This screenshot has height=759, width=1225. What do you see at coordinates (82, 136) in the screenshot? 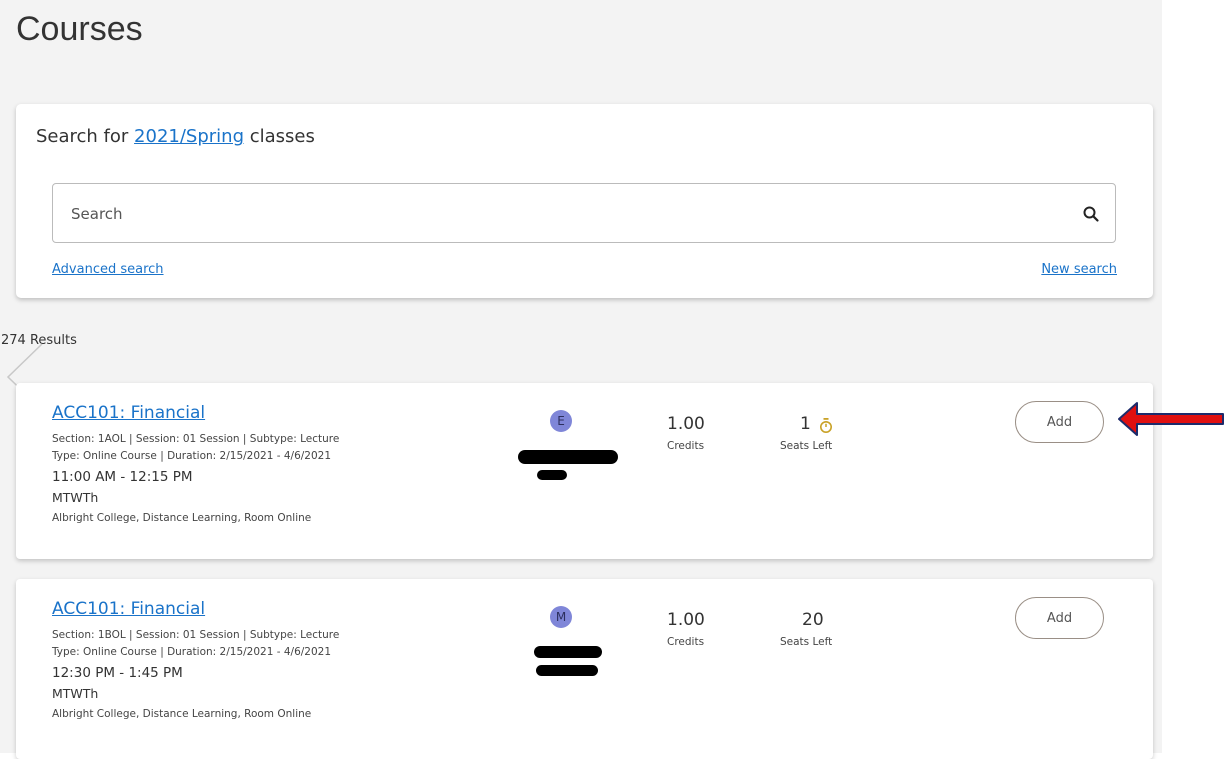
I see `search-heading-prefix: Search for` at bounding box center [82, 136].